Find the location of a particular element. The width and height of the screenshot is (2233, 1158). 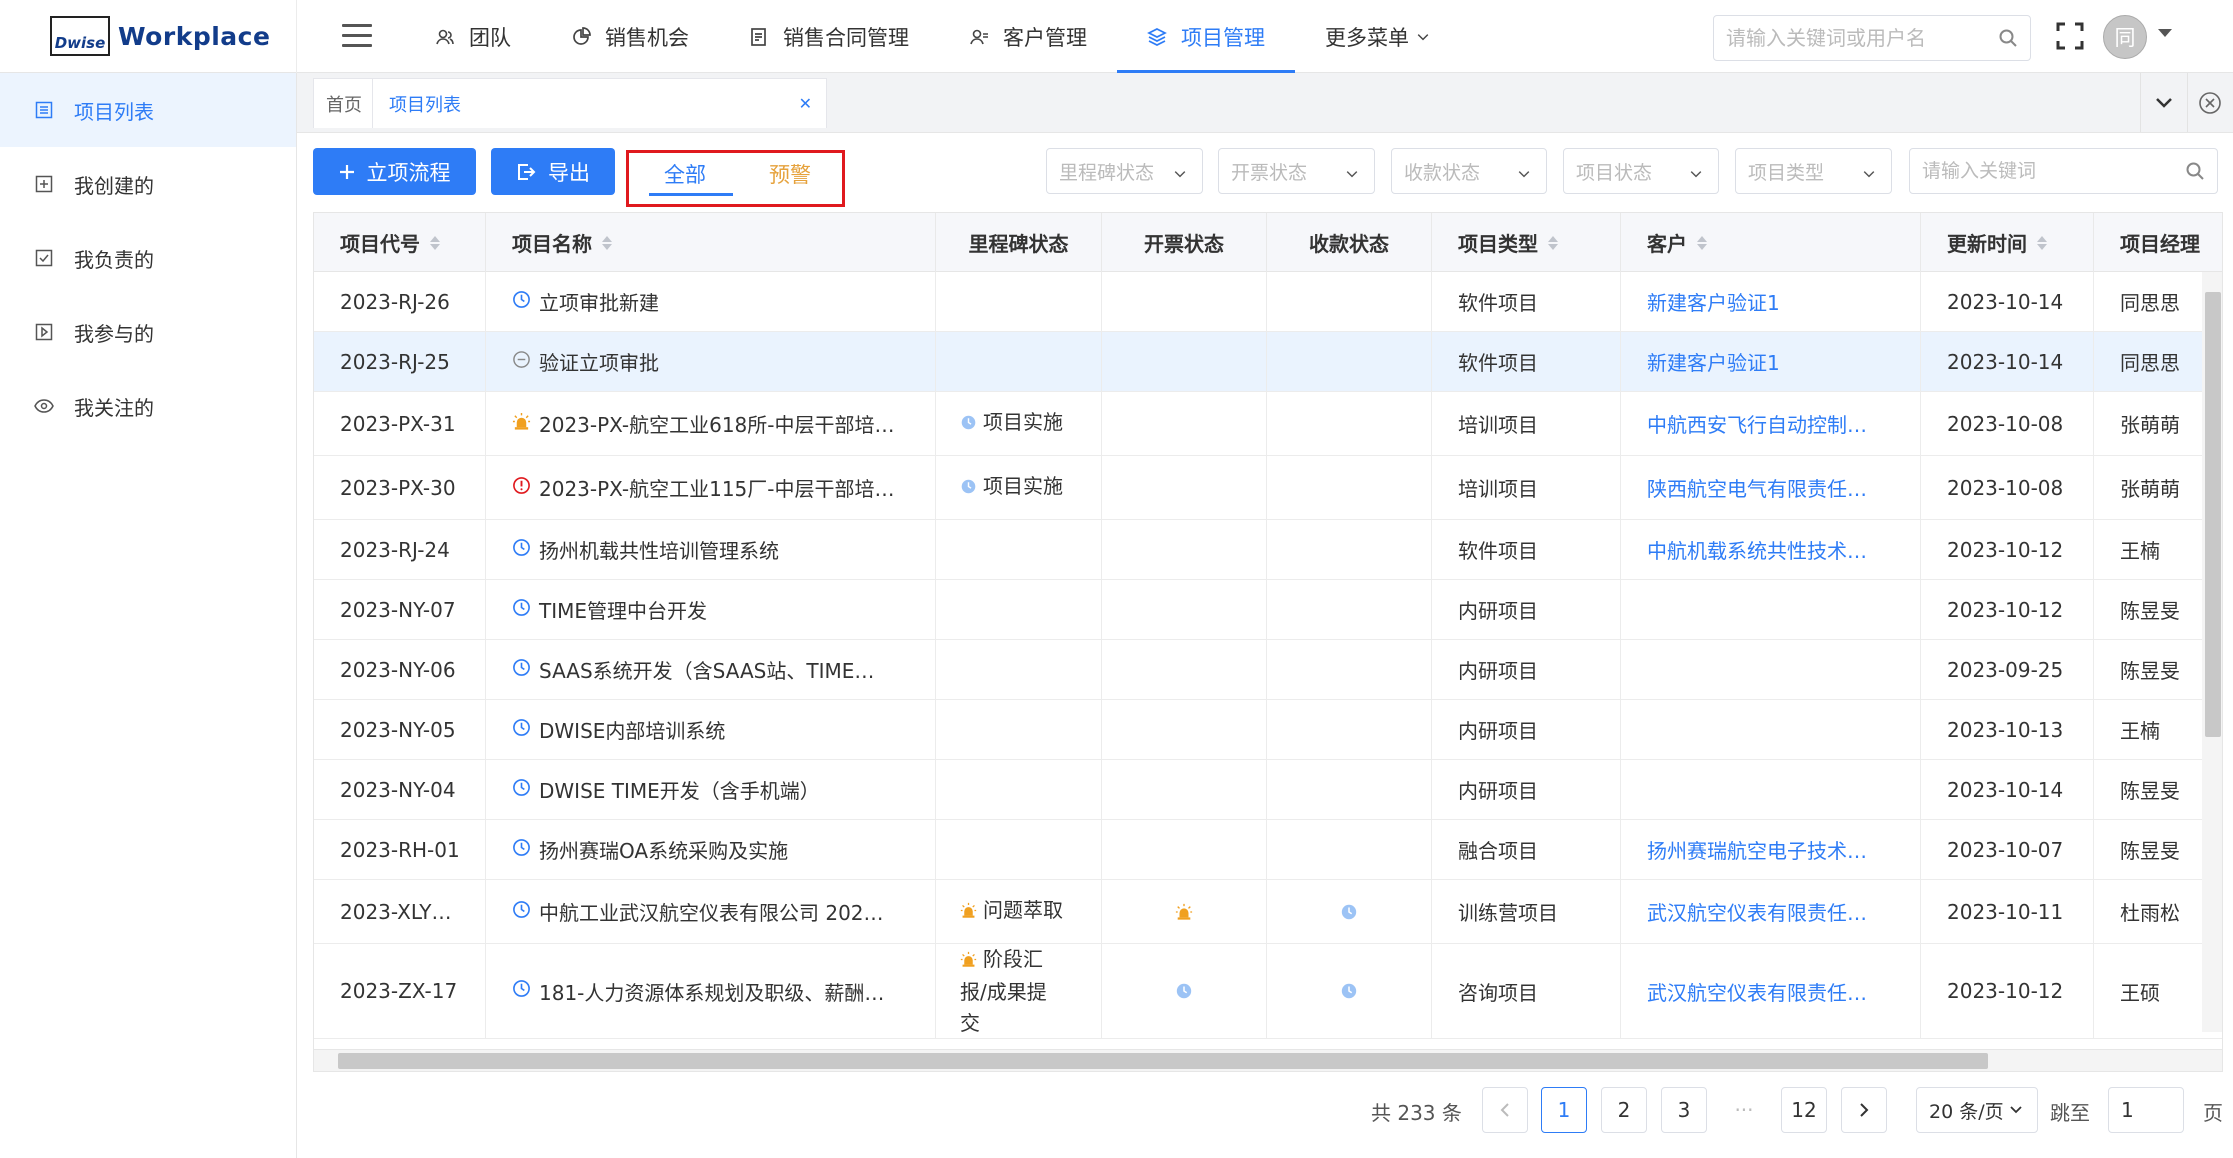

menu-toggle-icon is located at coordinates (357, 36).